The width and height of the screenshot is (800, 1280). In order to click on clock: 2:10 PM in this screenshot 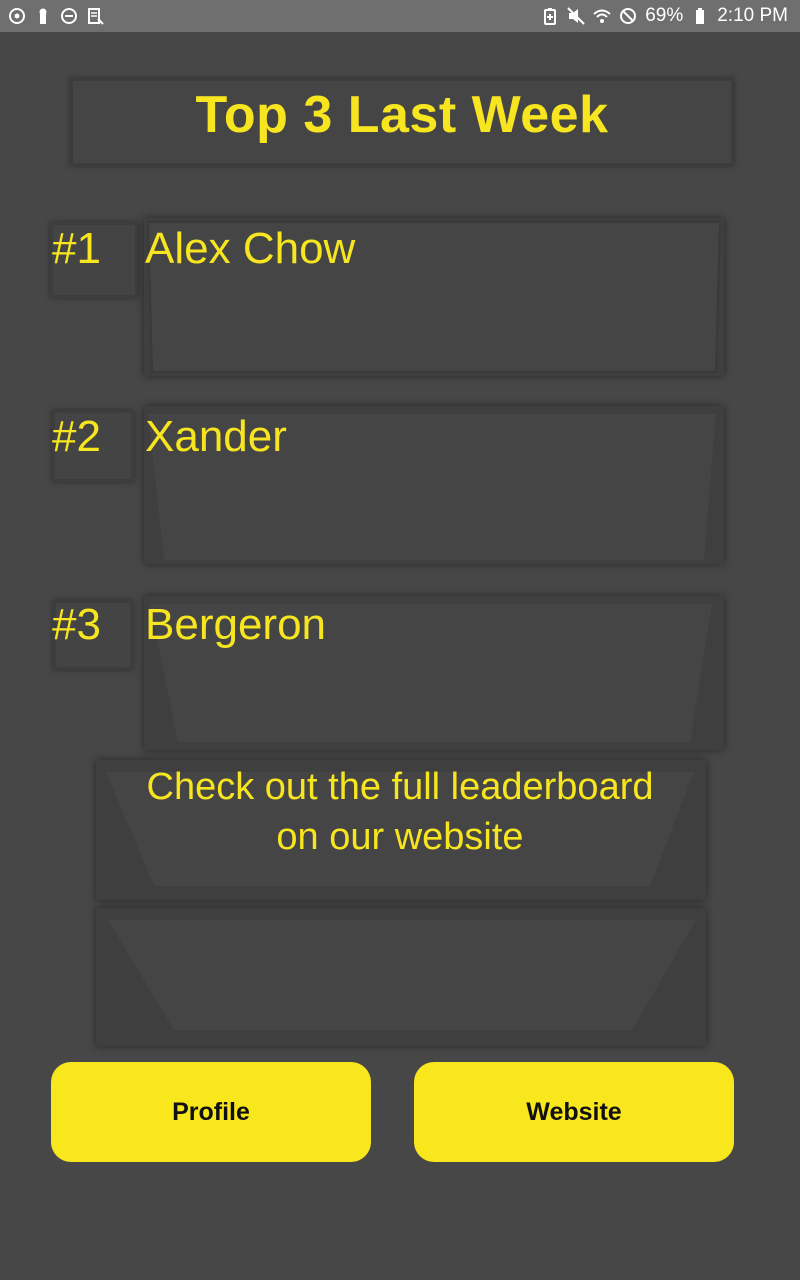, I will do `click(752, 15)`.